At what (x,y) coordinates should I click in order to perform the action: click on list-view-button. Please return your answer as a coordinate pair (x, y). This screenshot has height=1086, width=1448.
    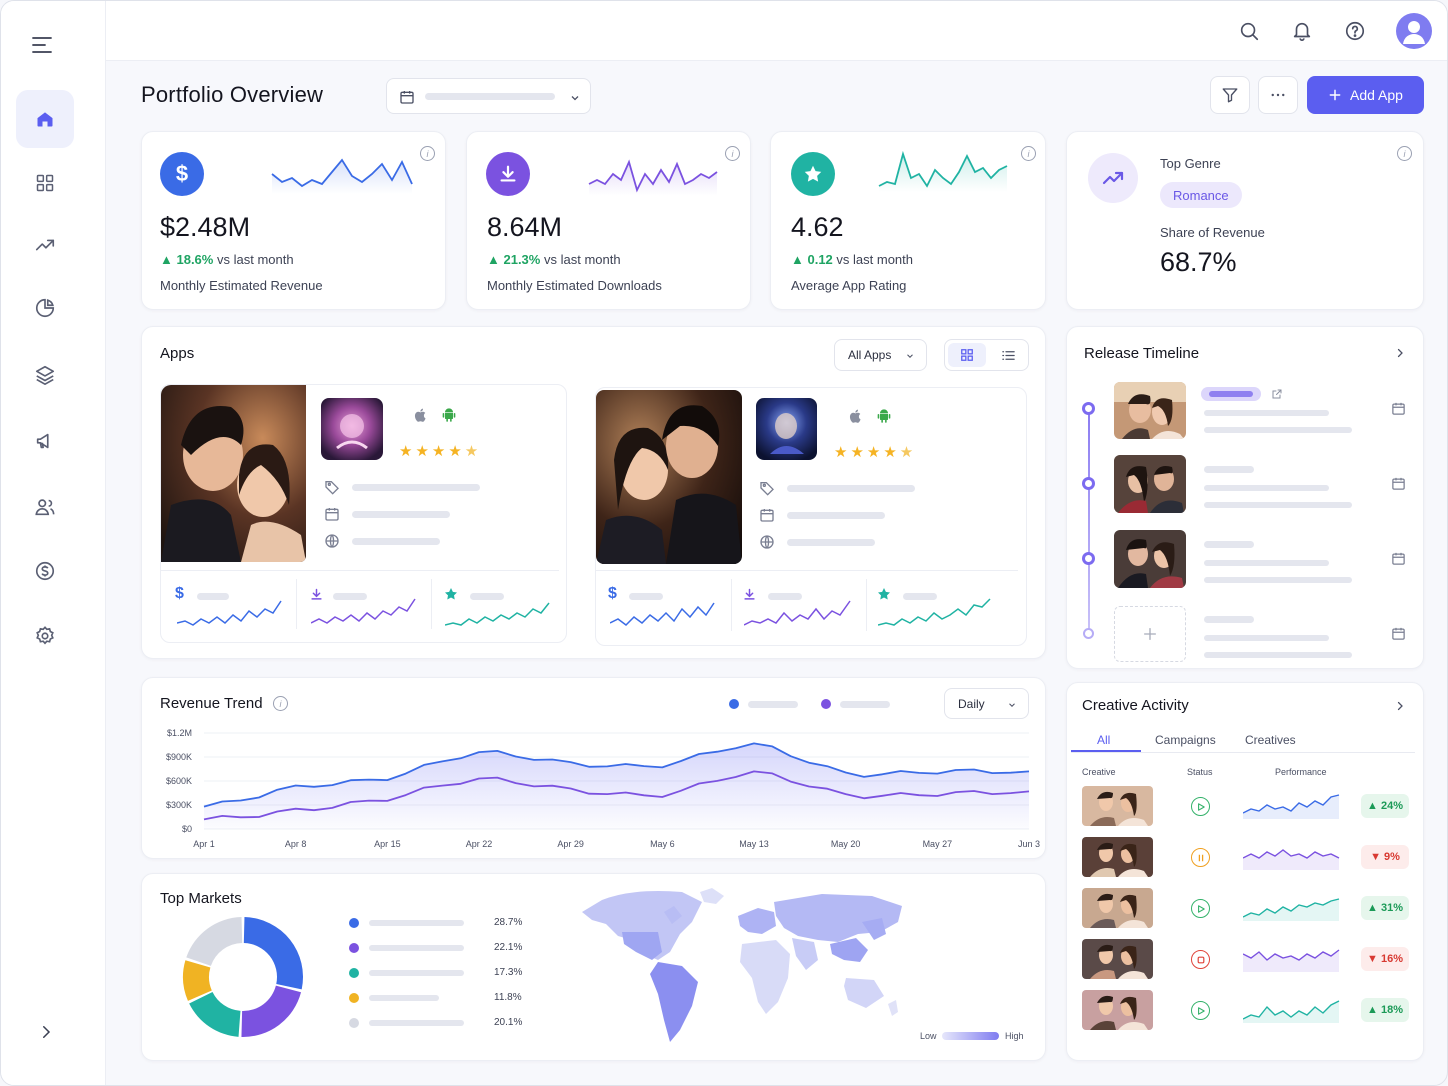
    Looking at the image, I should click on (1008, 355).